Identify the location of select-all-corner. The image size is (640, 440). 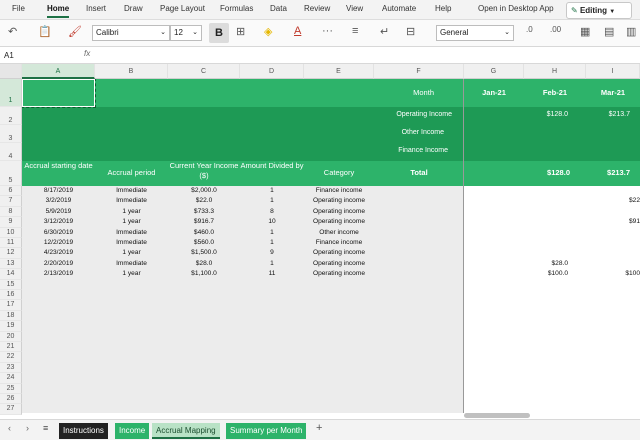
(11, 71).